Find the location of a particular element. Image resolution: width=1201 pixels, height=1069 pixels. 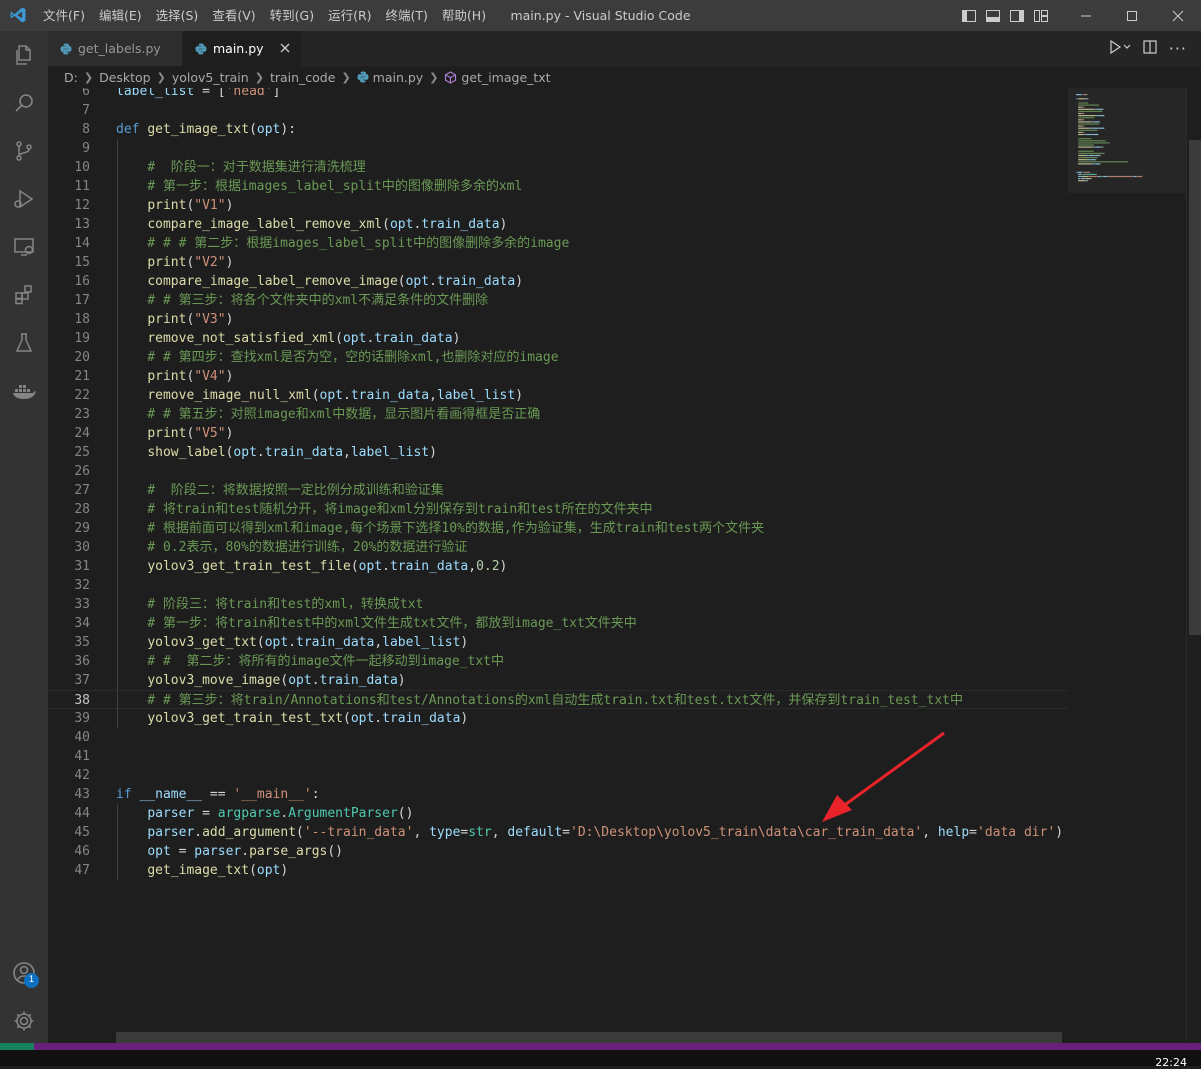

minimize-icon is located at coordinates (1086, 15).